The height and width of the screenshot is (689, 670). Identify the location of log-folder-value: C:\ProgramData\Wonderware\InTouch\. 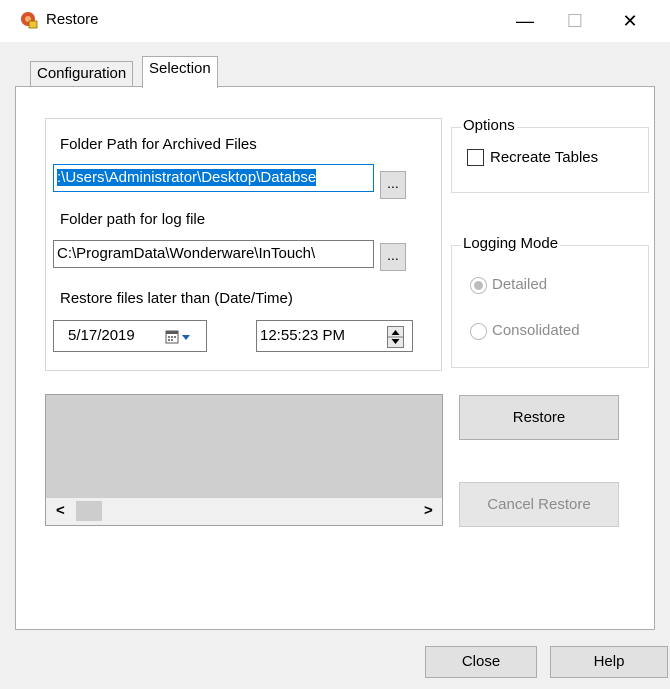
(186, 253).